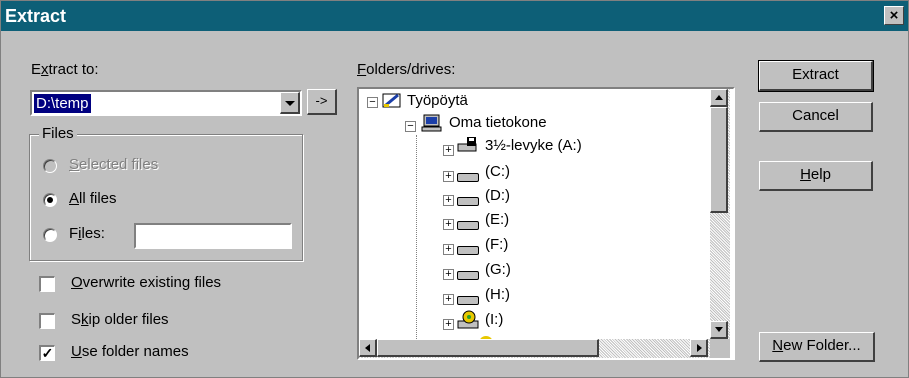  I want to click on use-folder-names-checkbox: ✓, so click(47, 353).